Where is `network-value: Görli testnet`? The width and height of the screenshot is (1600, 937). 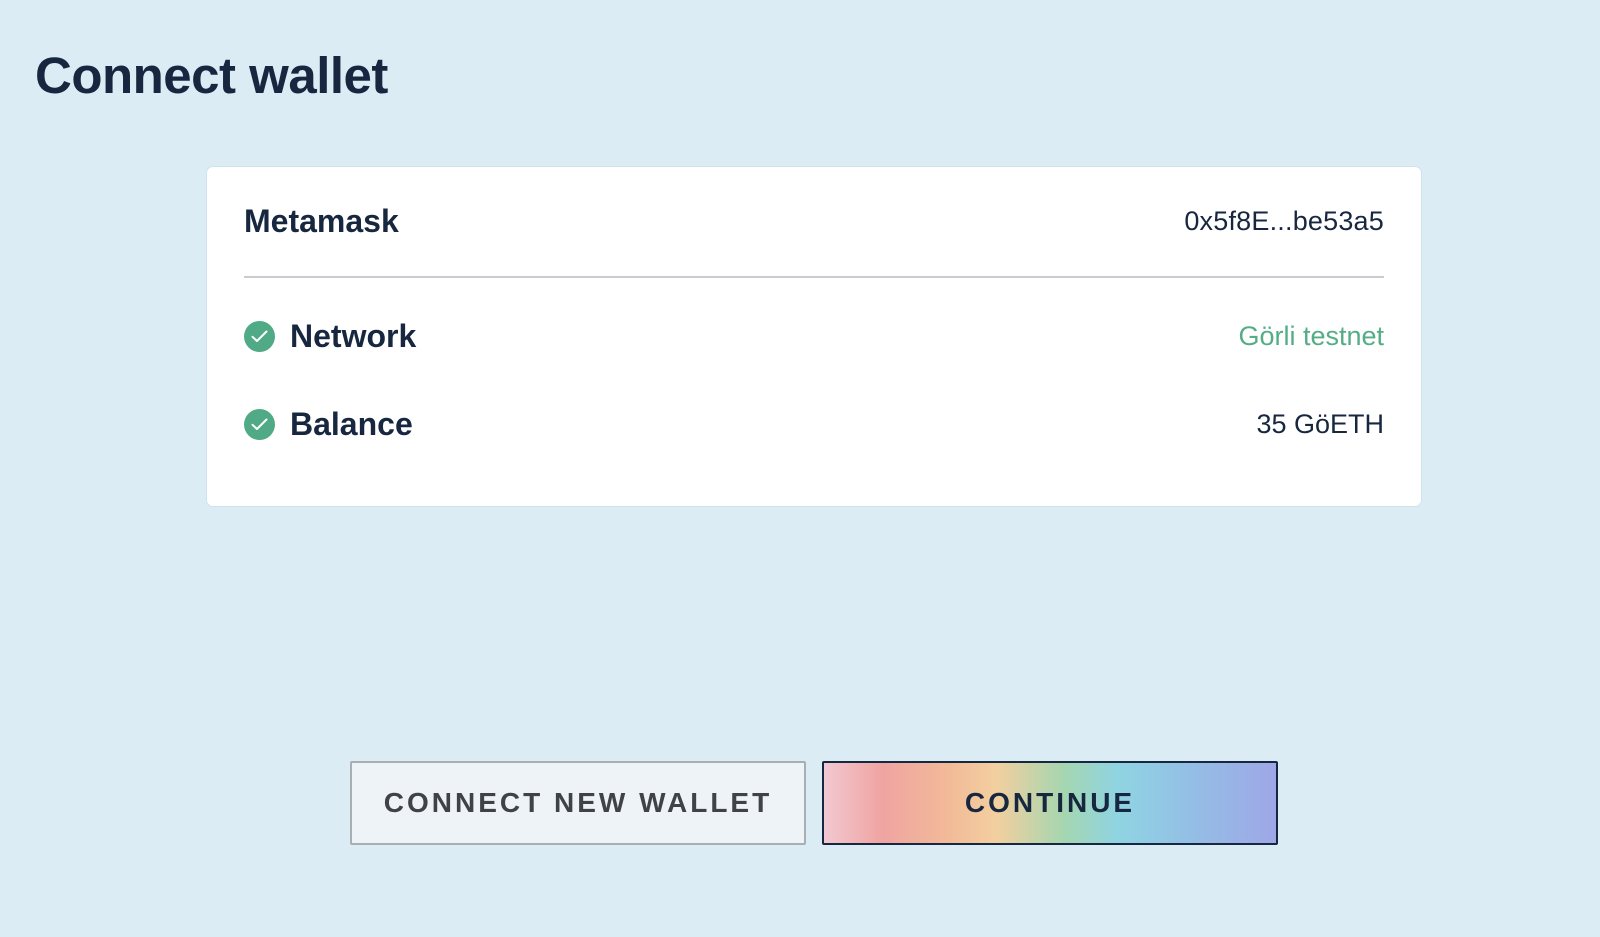
network-value: Görli testnet is located at coordinates (1311, 335).